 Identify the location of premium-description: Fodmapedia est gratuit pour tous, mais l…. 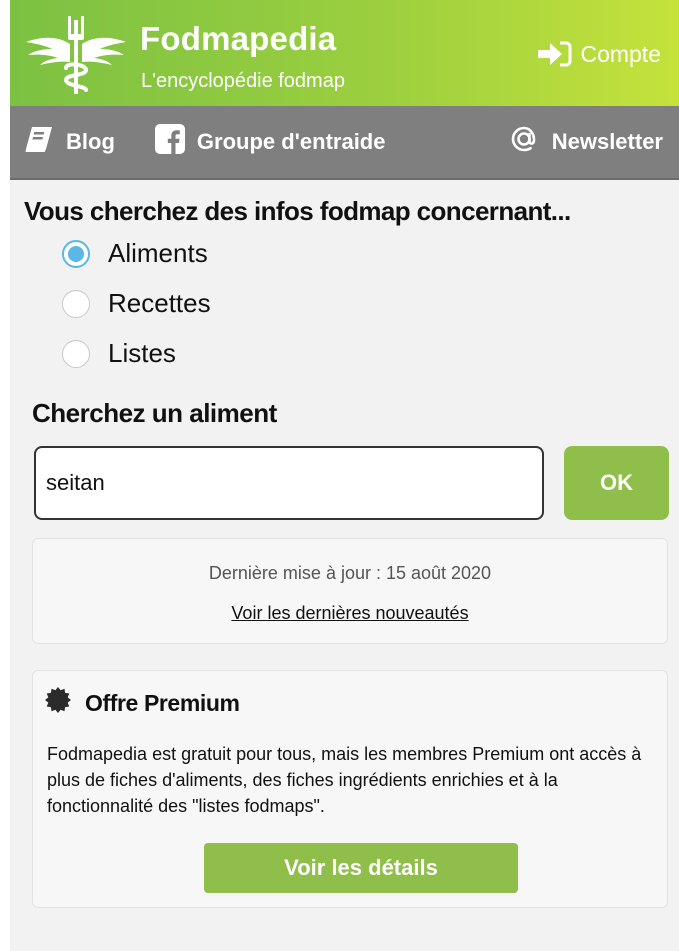
(344, 780).